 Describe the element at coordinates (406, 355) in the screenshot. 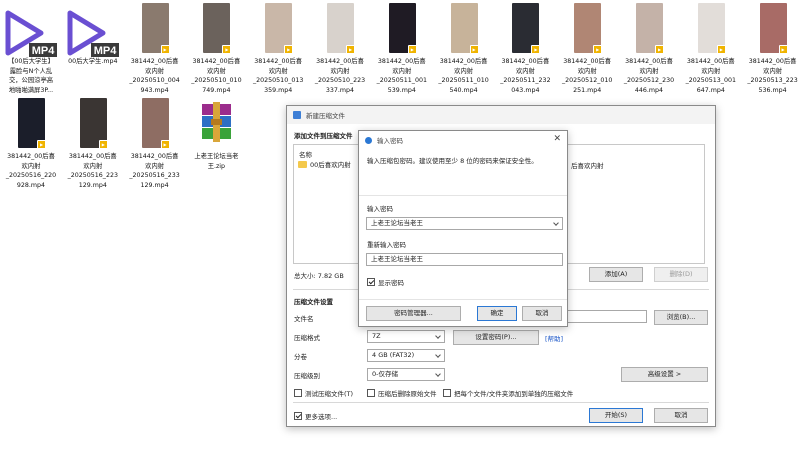

I see `split-select: 4 GB (FAT32)` at that location.